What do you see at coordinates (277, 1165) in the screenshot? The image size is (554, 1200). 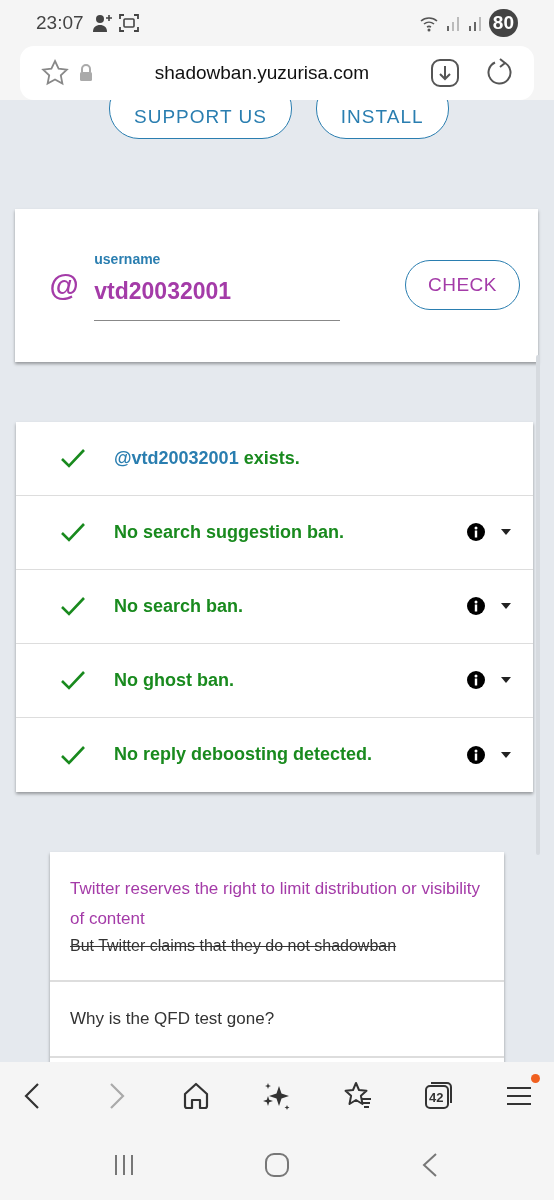 I see `home-button-icon` at bounding box center [277, 1165].